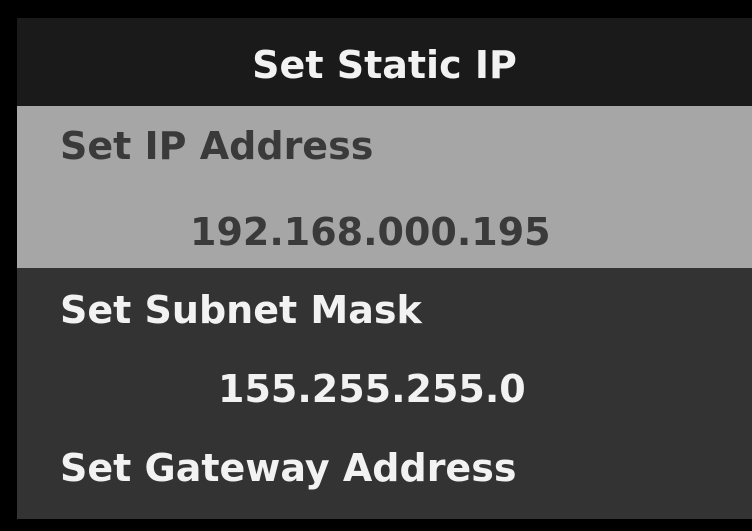  I want to click on screen-title: Set Static IP, so click(384, 65).